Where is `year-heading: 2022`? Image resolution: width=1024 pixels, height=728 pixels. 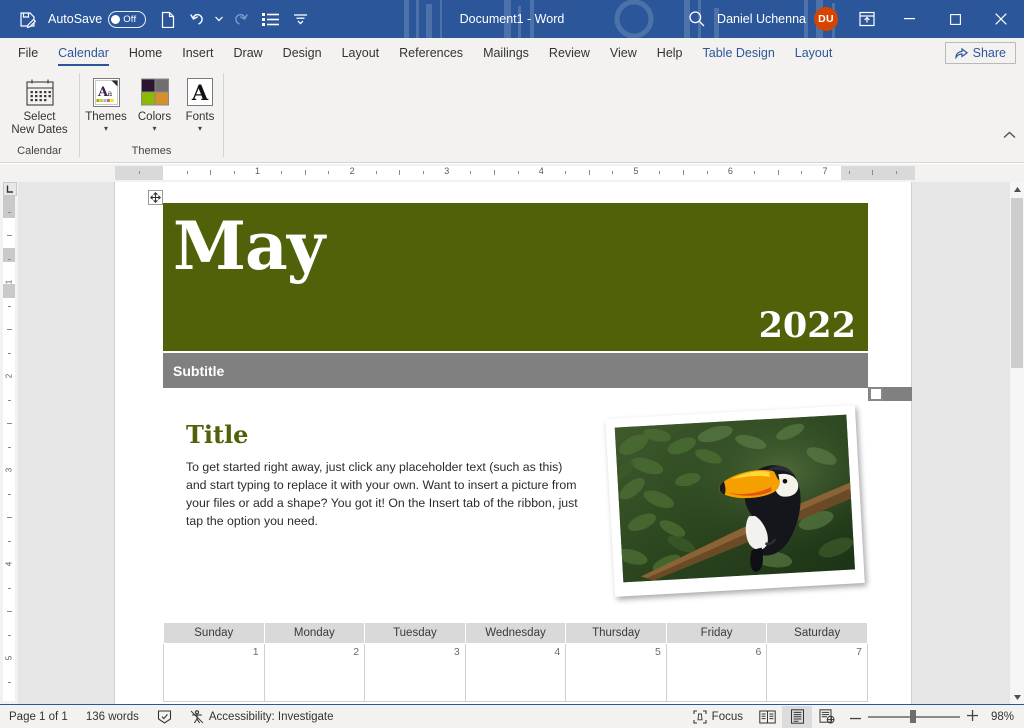
year-heading: 2022 is located at coordinates (807, 326).